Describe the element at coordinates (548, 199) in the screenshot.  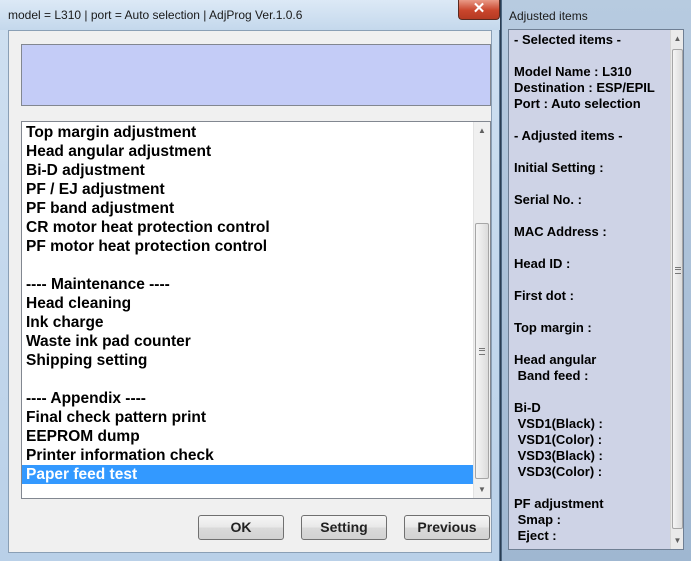
I see `adjusted-item-line: Serial No. :` at that location.